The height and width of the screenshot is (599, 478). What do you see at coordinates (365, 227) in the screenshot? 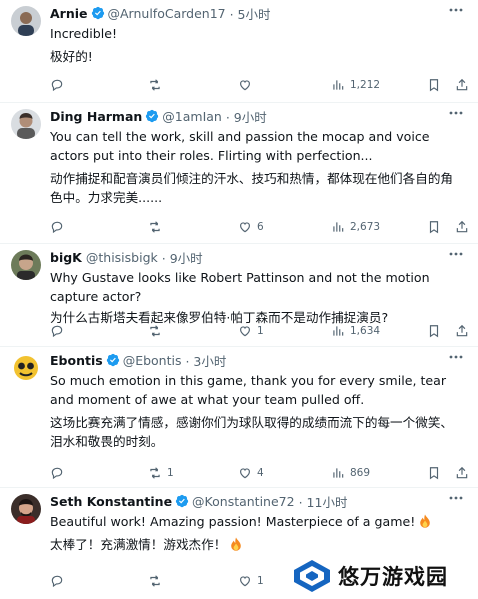
I see `view-count: 2,673` at bounding box center [365, 227].